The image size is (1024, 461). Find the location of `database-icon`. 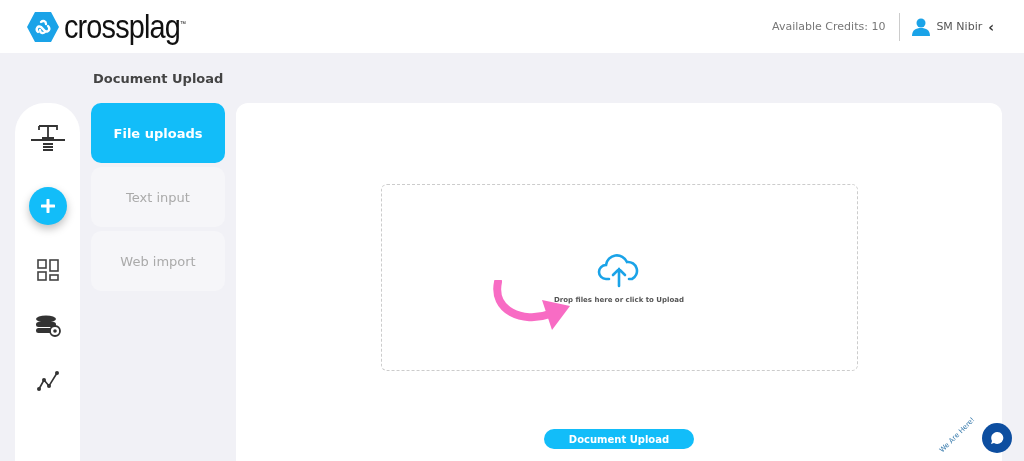

database-icon is located at coordinates (47, 326).